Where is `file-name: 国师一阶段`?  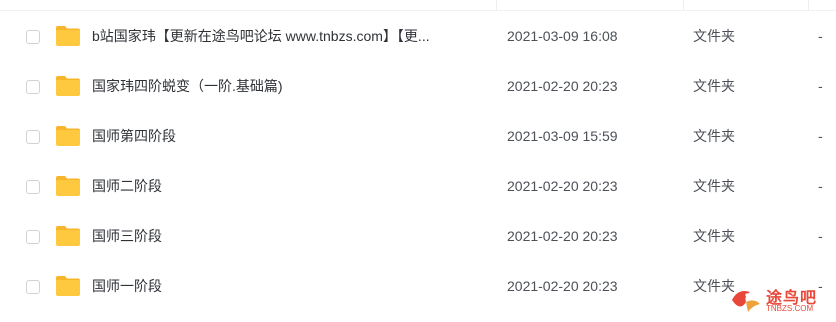
file-name: 国师一阶段 is located at coordinates (127, 286).